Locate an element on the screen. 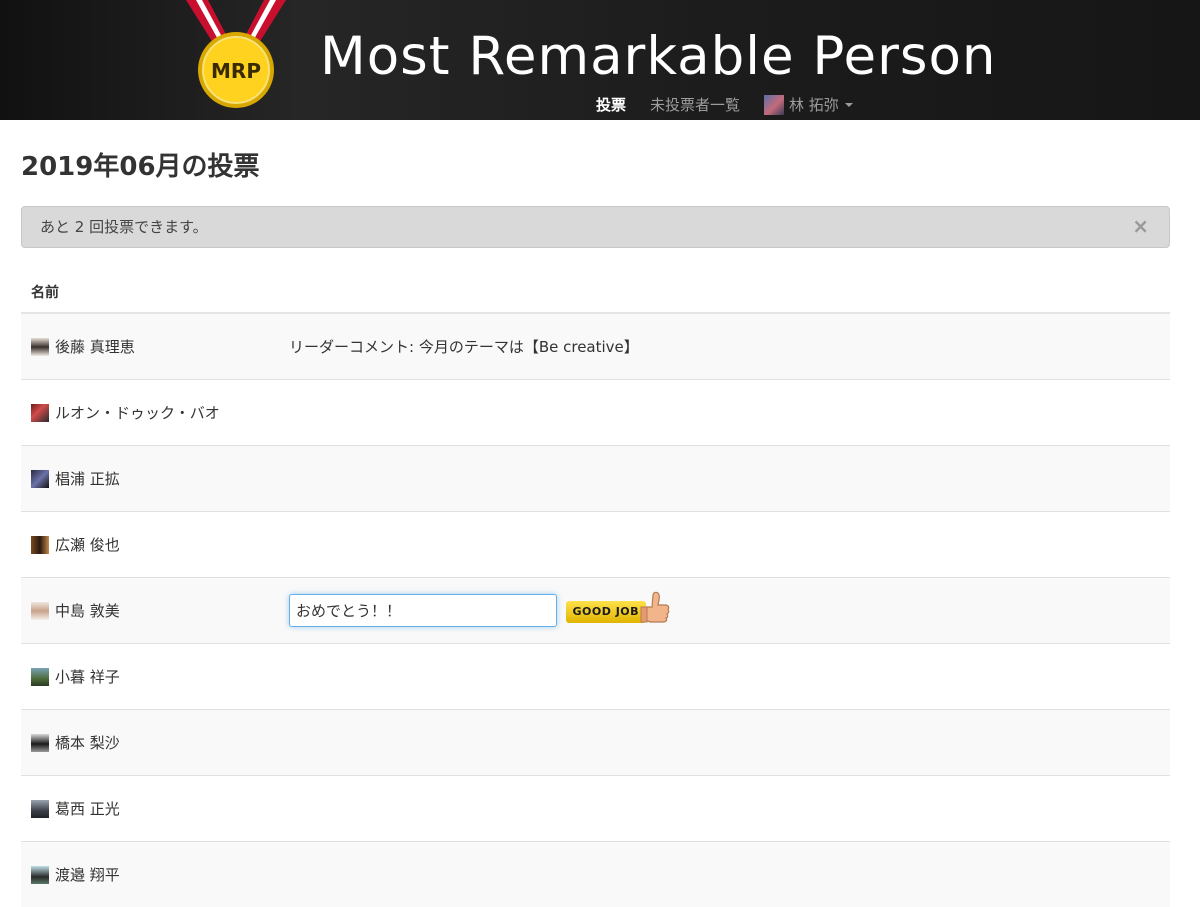 The width and height of the screenshot is (1200, 907). votes-remaining-alert: あと 2 回投票できます。 × is located at coordinates (595, 227).